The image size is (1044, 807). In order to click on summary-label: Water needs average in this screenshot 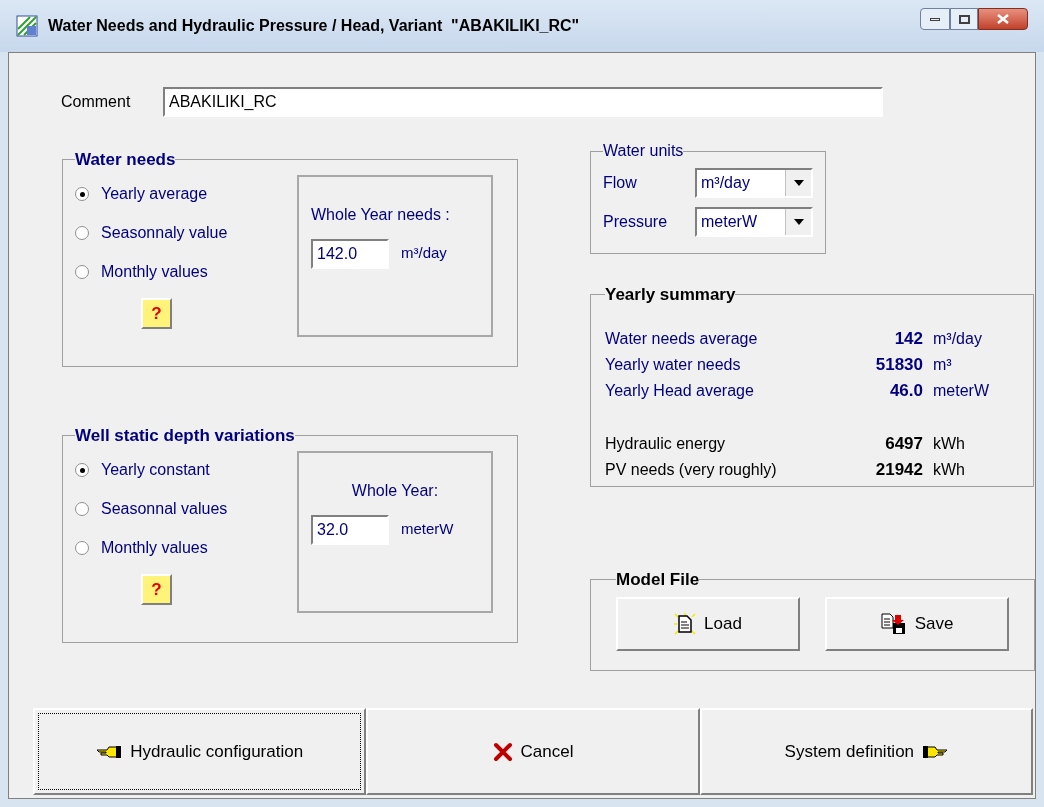, I will do `click(682, 338)`.